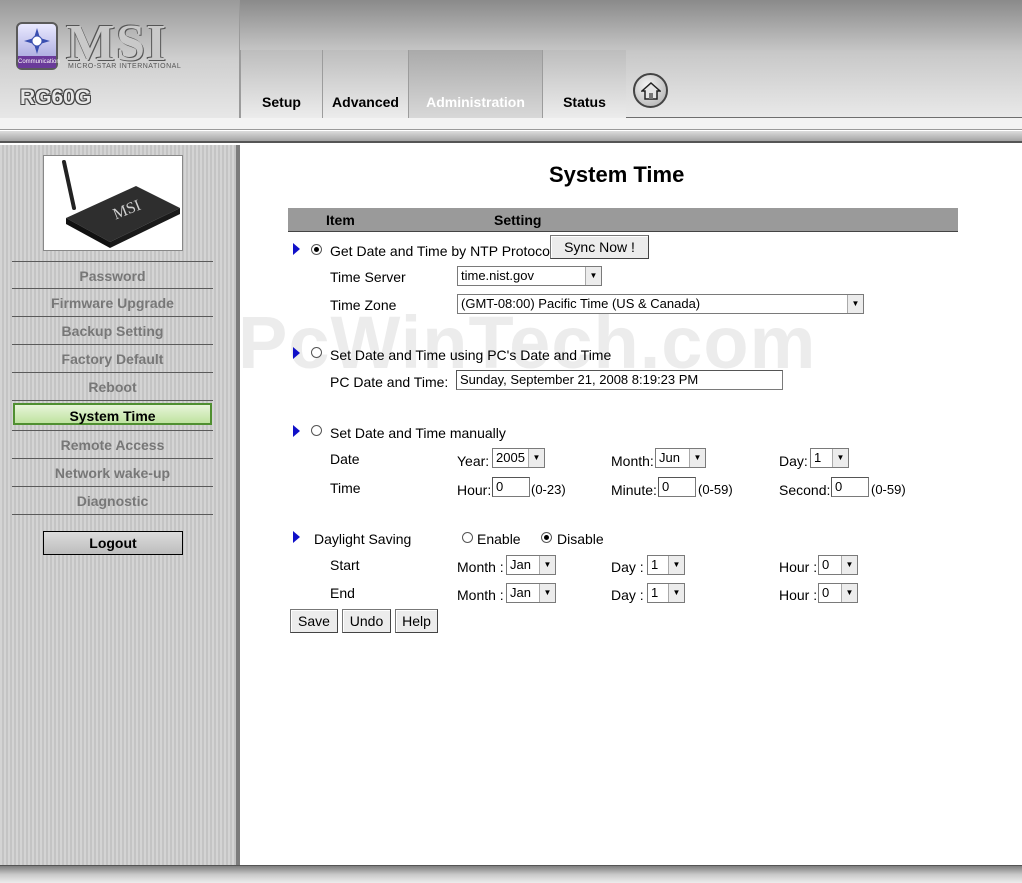 The width and height of the screenshot is (1022, 883). I want to click on help-button: Help, so click(416, 621).